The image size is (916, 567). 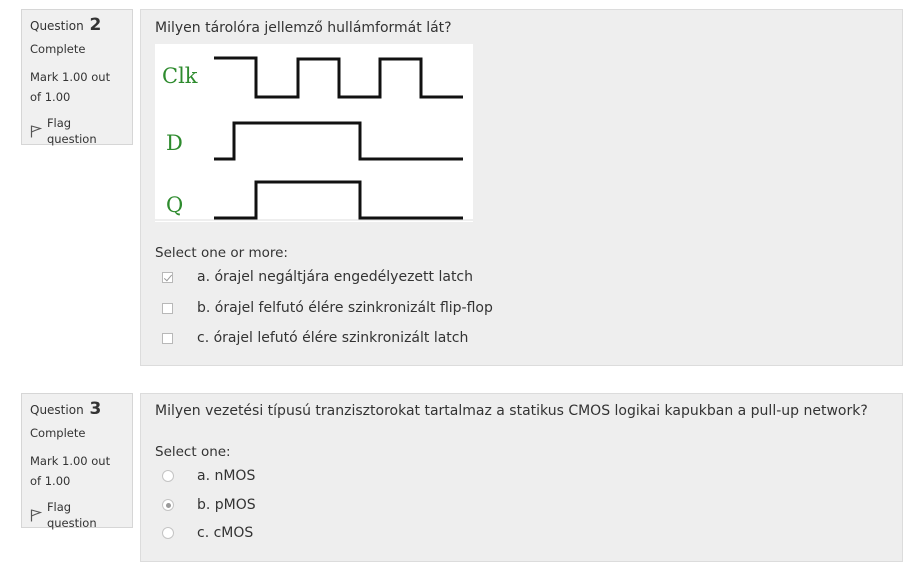 What do you see at coordinates (167, 308) in the screenshot?
I see `answer-checkbox-b` at bounding box center [167, 308].